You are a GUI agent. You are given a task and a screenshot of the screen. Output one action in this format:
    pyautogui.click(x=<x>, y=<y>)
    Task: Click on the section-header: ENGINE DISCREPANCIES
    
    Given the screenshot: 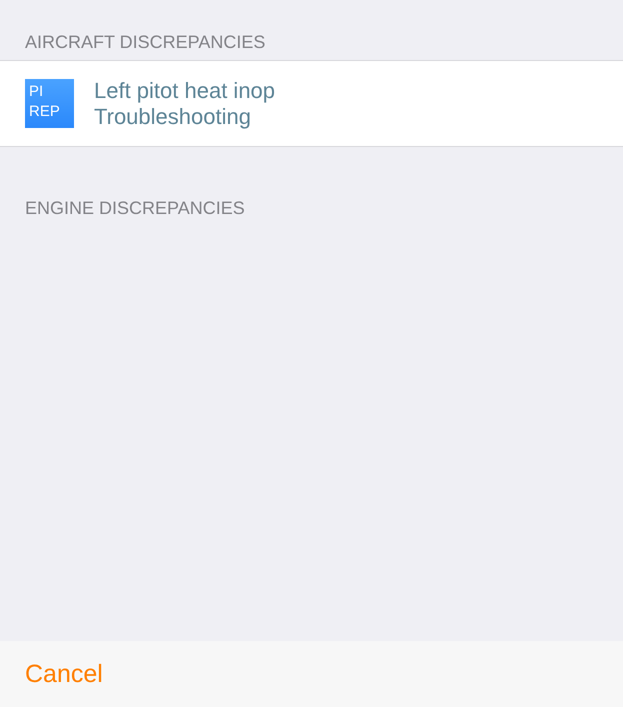 What is the action you would take?
    pyautogui.click(x=135, y=208)
    